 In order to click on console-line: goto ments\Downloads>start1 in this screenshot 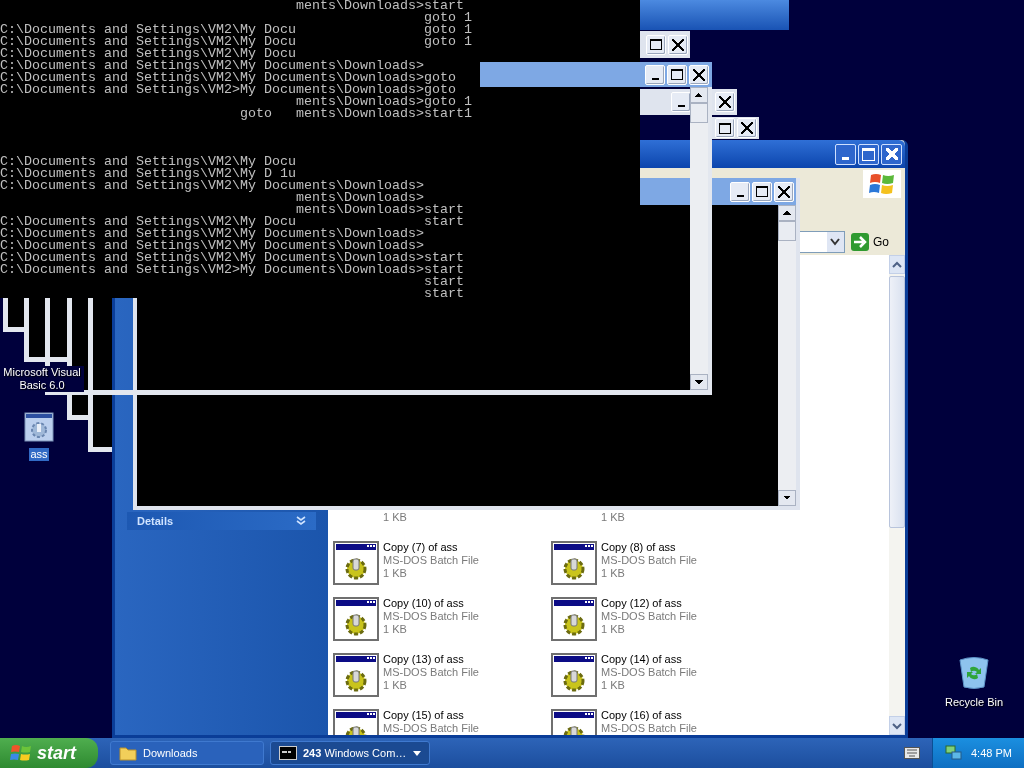, I will do `click(355, 114)`.